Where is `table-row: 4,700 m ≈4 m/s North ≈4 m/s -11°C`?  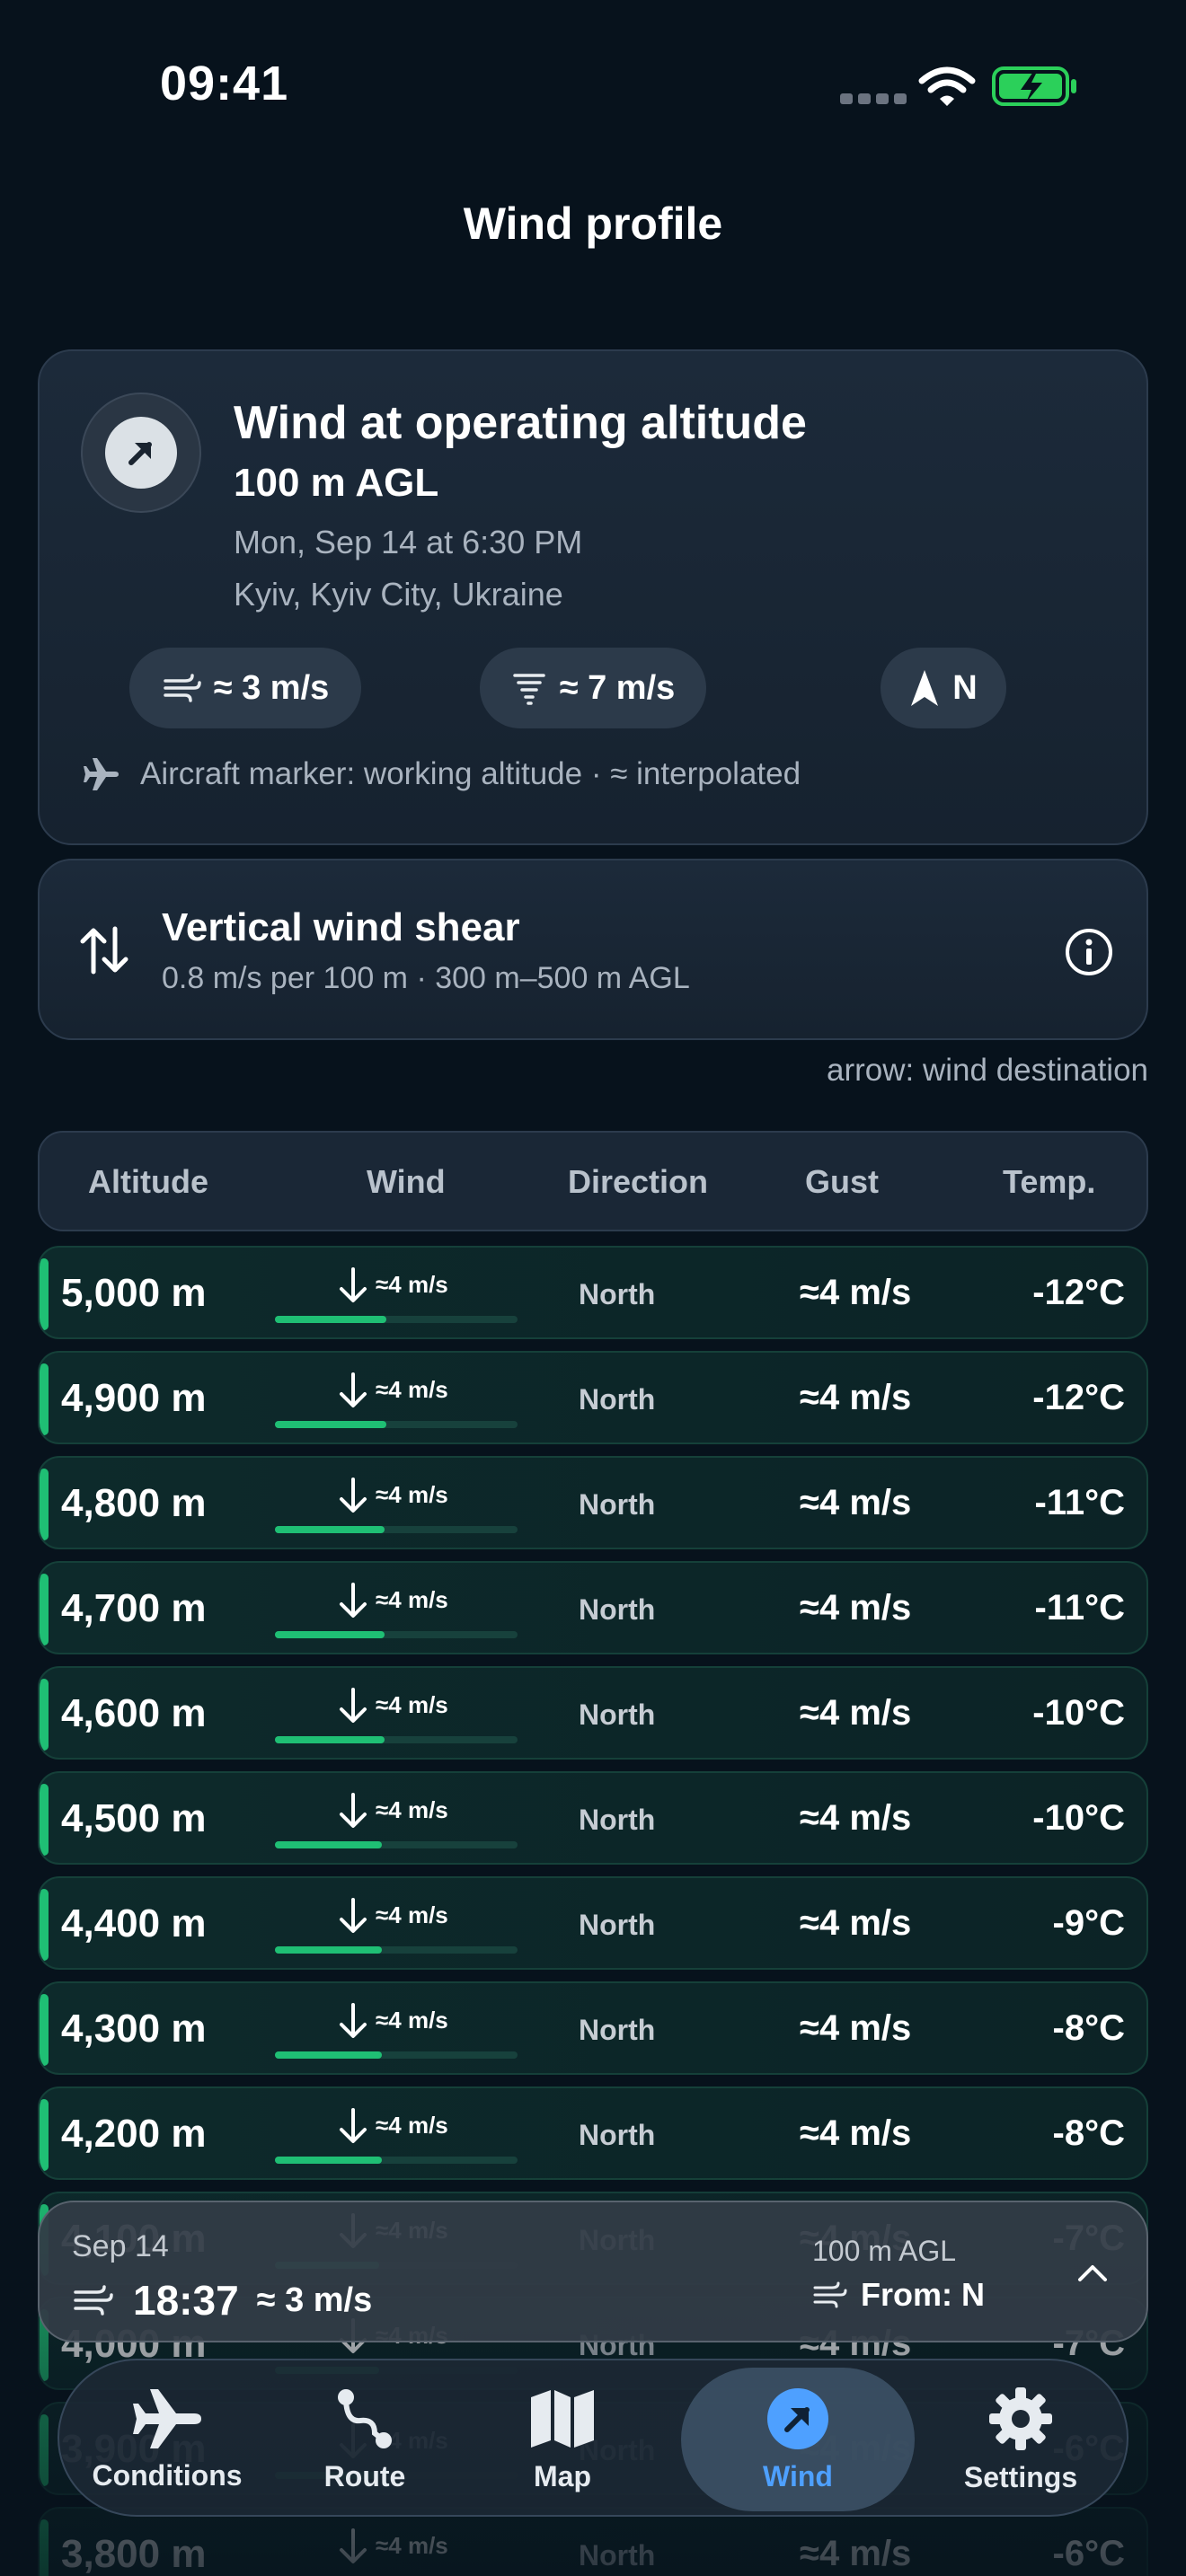 table-row: 4,700 m ≈4 m/s North ≈4 m/s -11°C is located at coordinates (593, 1607).